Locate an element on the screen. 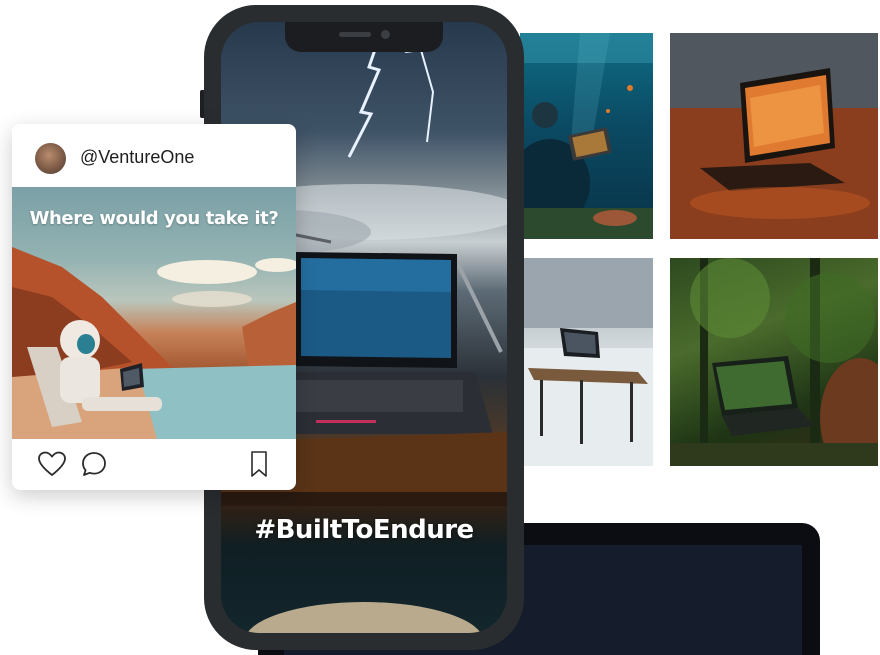  post-image: Where would you take it? is located at coordinates (154, 313).